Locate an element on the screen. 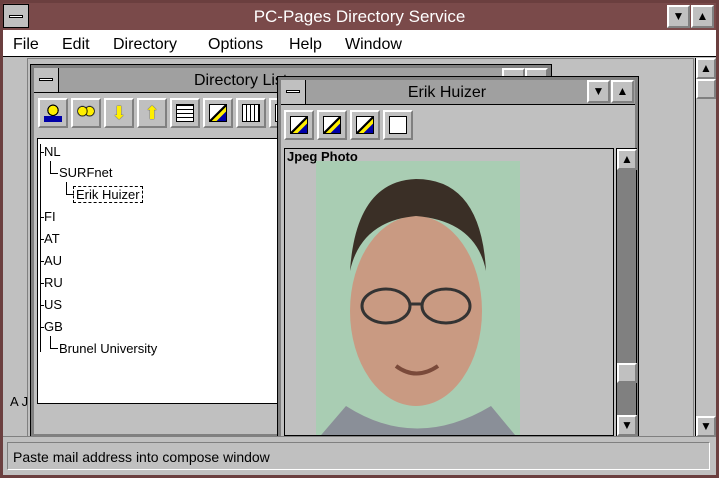  menu-directory: Directory is located at coordinates (145, 45).